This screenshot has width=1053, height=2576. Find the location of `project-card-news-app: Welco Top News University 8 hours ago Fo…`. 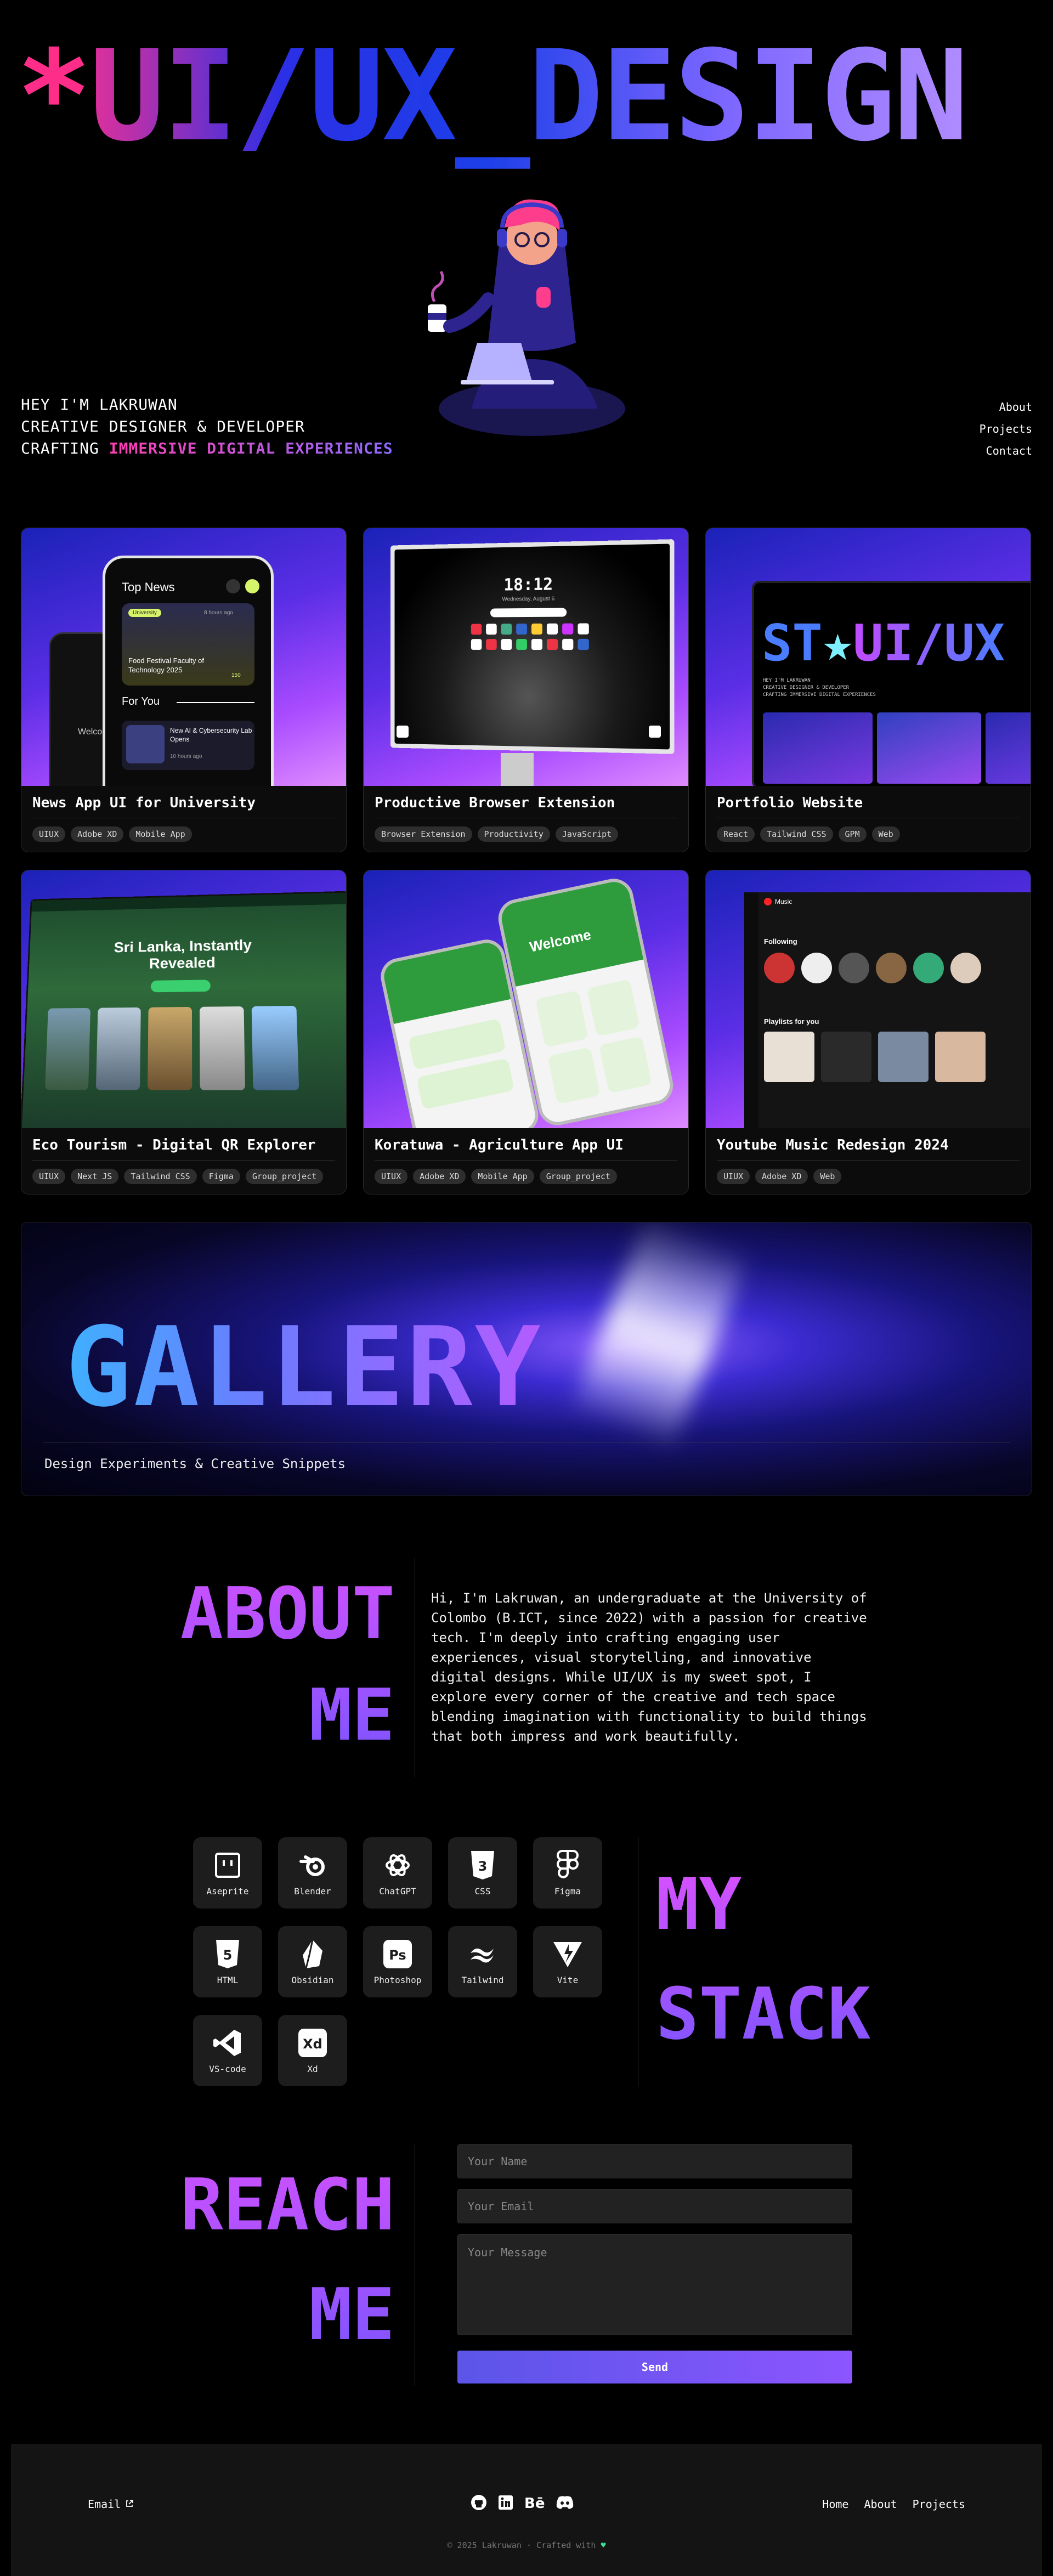

project-card-news-app: Welco Top News University 8 hours ago Fo… is located at coordinates (184, 690).